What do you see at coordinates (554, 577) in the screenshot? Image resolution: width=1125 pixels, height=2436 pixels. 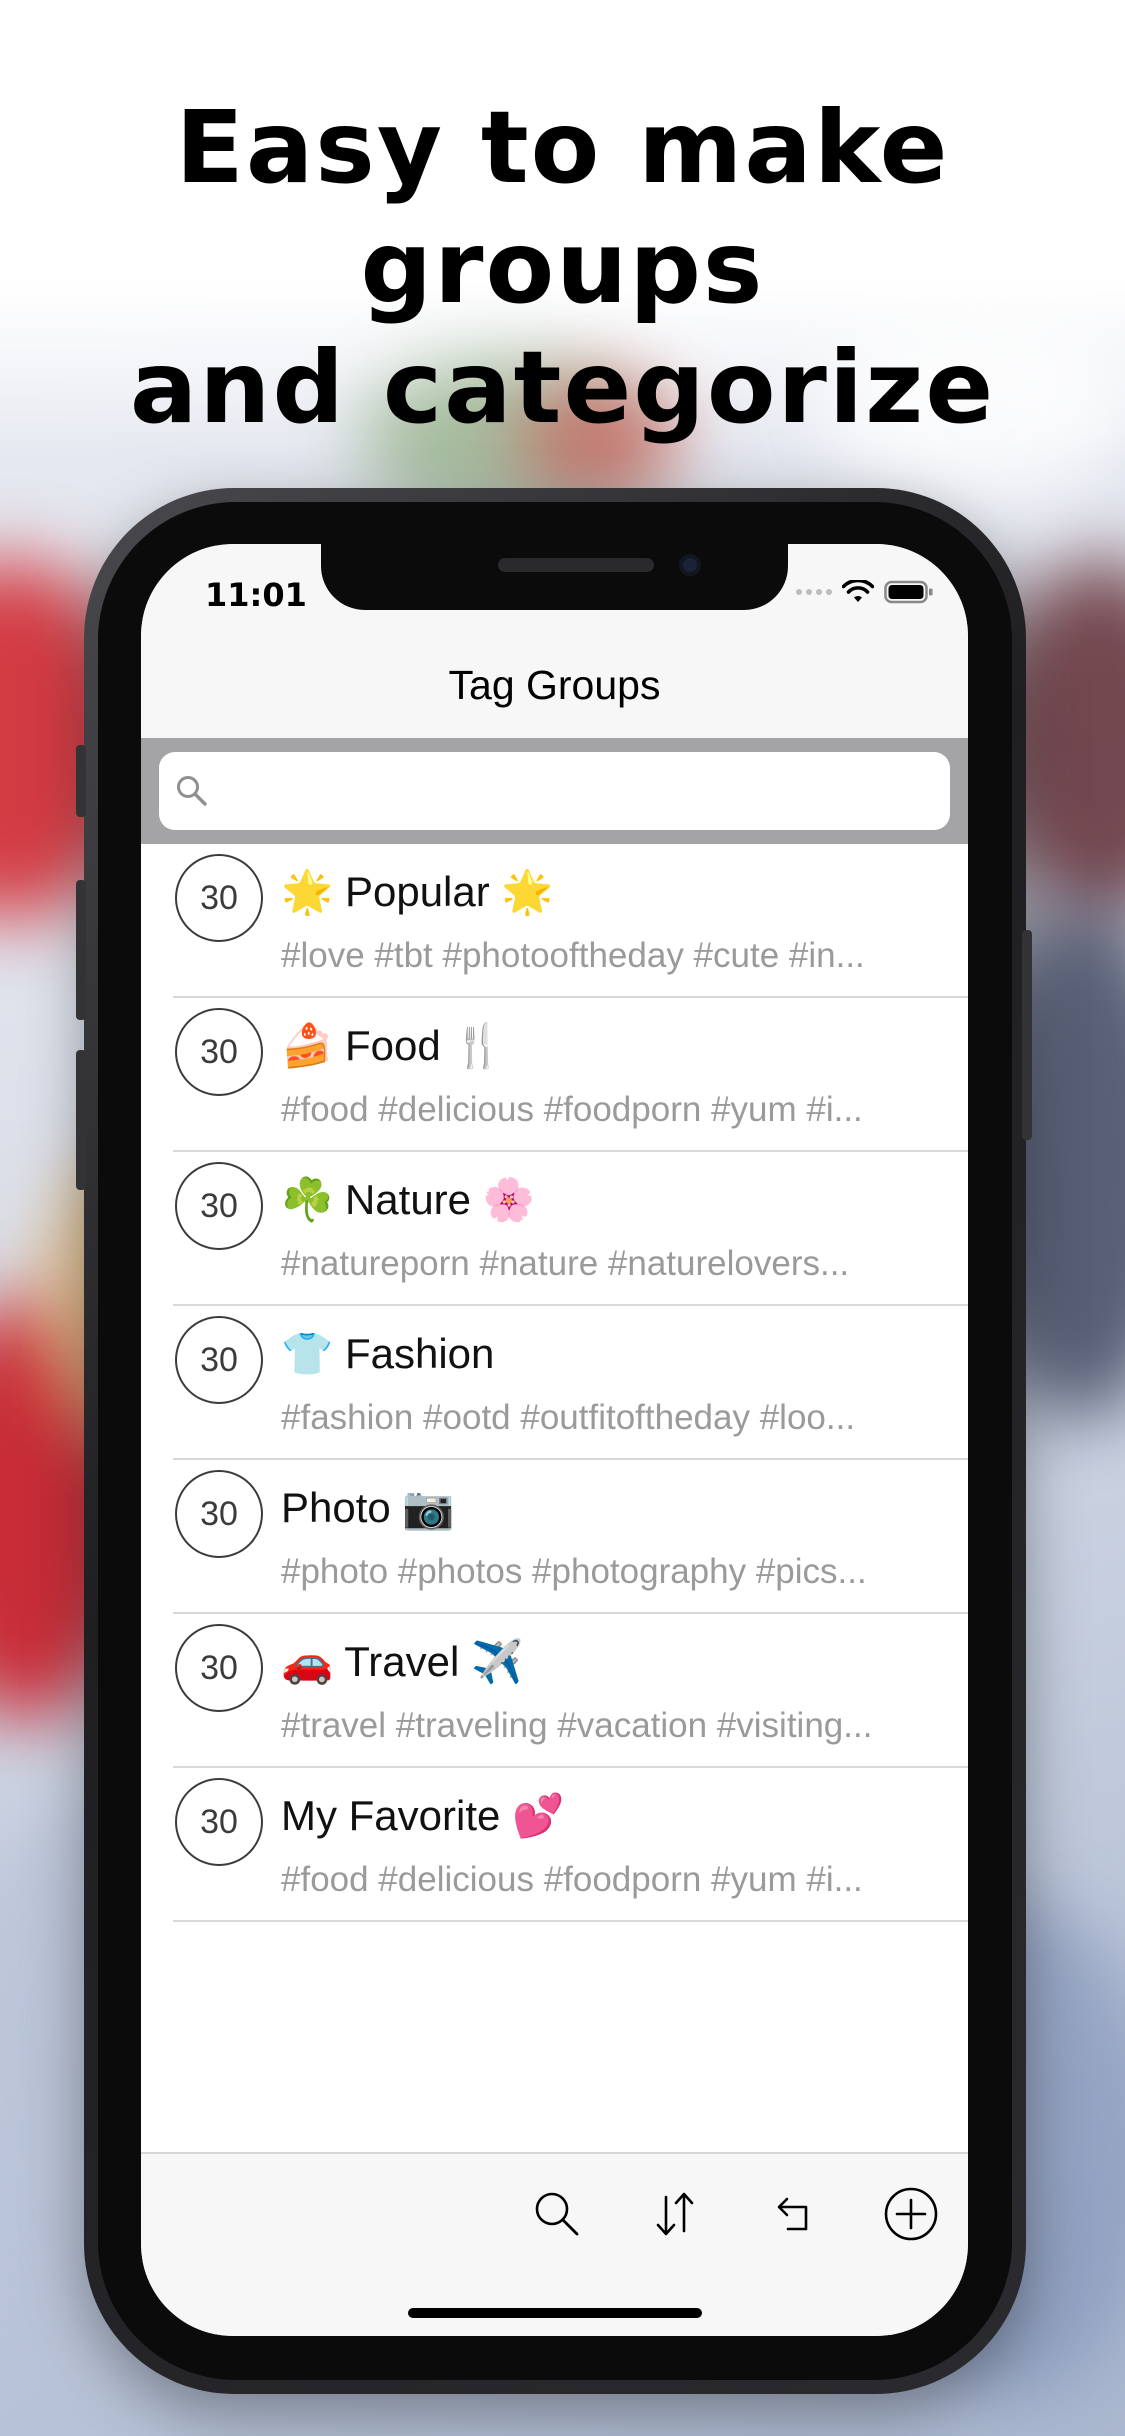 I see `phone-notch` at bounding box center [554, 577].